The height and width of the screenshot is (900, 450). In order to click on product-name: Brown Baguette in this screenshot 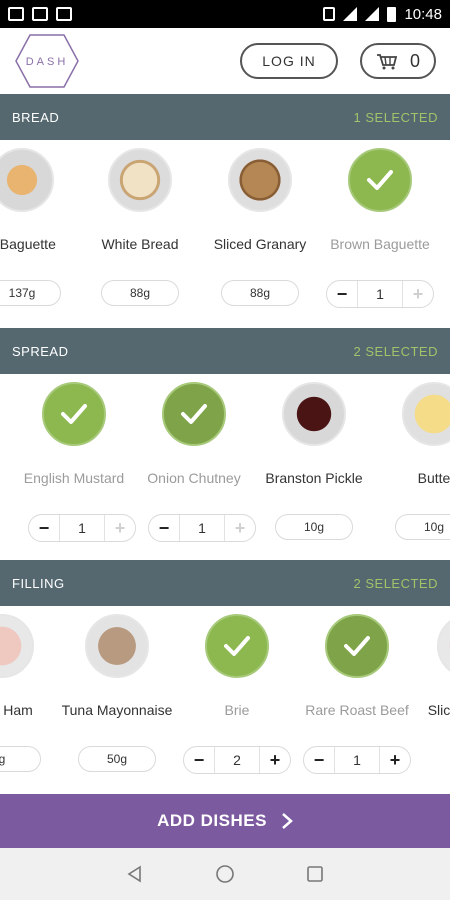, I will do `click(380, 244)`.